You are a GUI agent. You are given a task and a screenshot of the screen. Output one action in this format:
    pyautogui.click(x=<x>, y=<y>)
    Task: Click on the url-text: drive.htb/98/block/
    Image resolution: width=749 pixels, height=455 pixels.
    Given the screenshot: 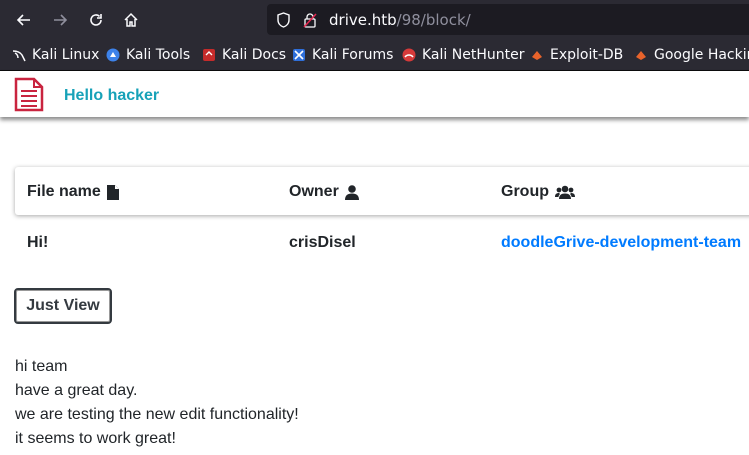 What is the action you would take?
    pyautogui.click(x=400, y=20)
    